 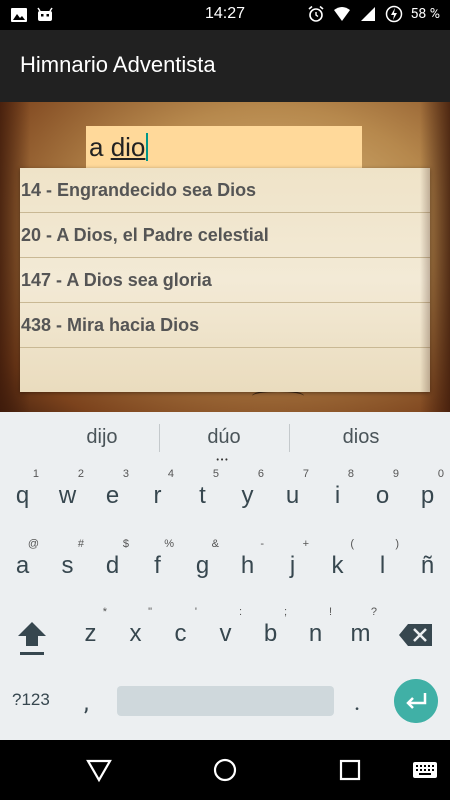 I want to click on key-hint: 4, so click(x=170, y=474).